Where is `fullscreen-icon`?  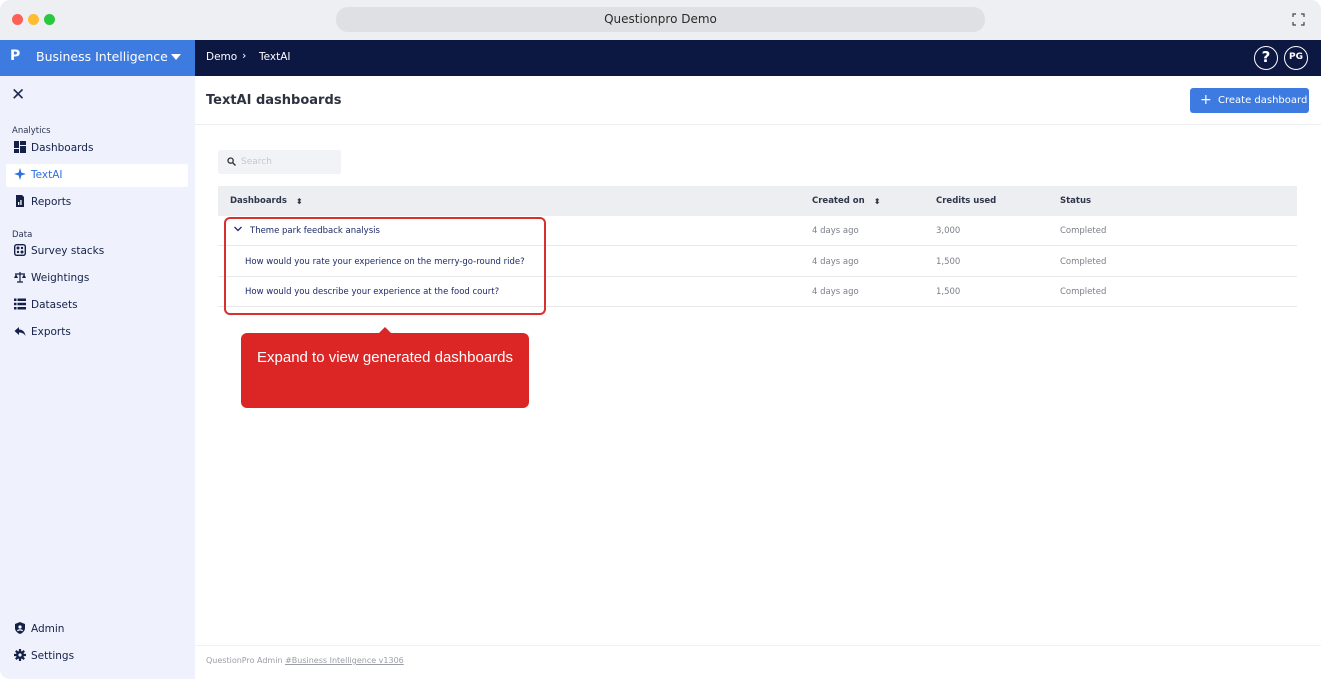 fullscreen-icon is located at coordinates (1298, 19).